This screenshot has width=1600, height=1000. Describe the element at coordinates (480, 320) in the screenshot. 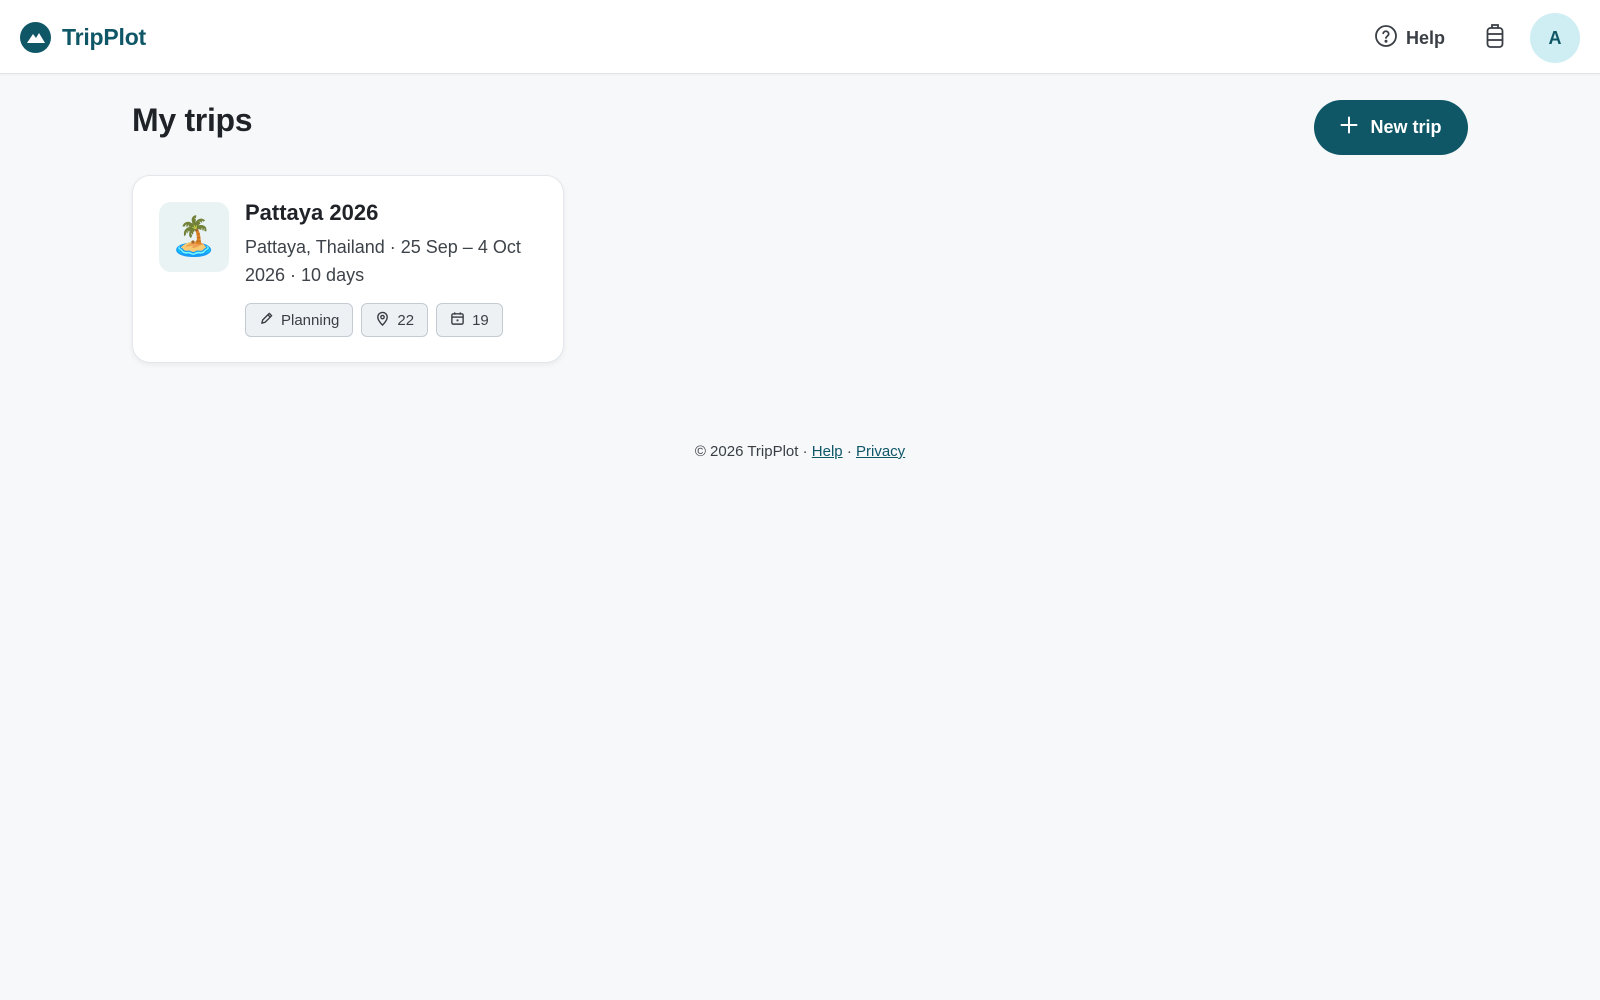

I see `days-count: 19` at that location.